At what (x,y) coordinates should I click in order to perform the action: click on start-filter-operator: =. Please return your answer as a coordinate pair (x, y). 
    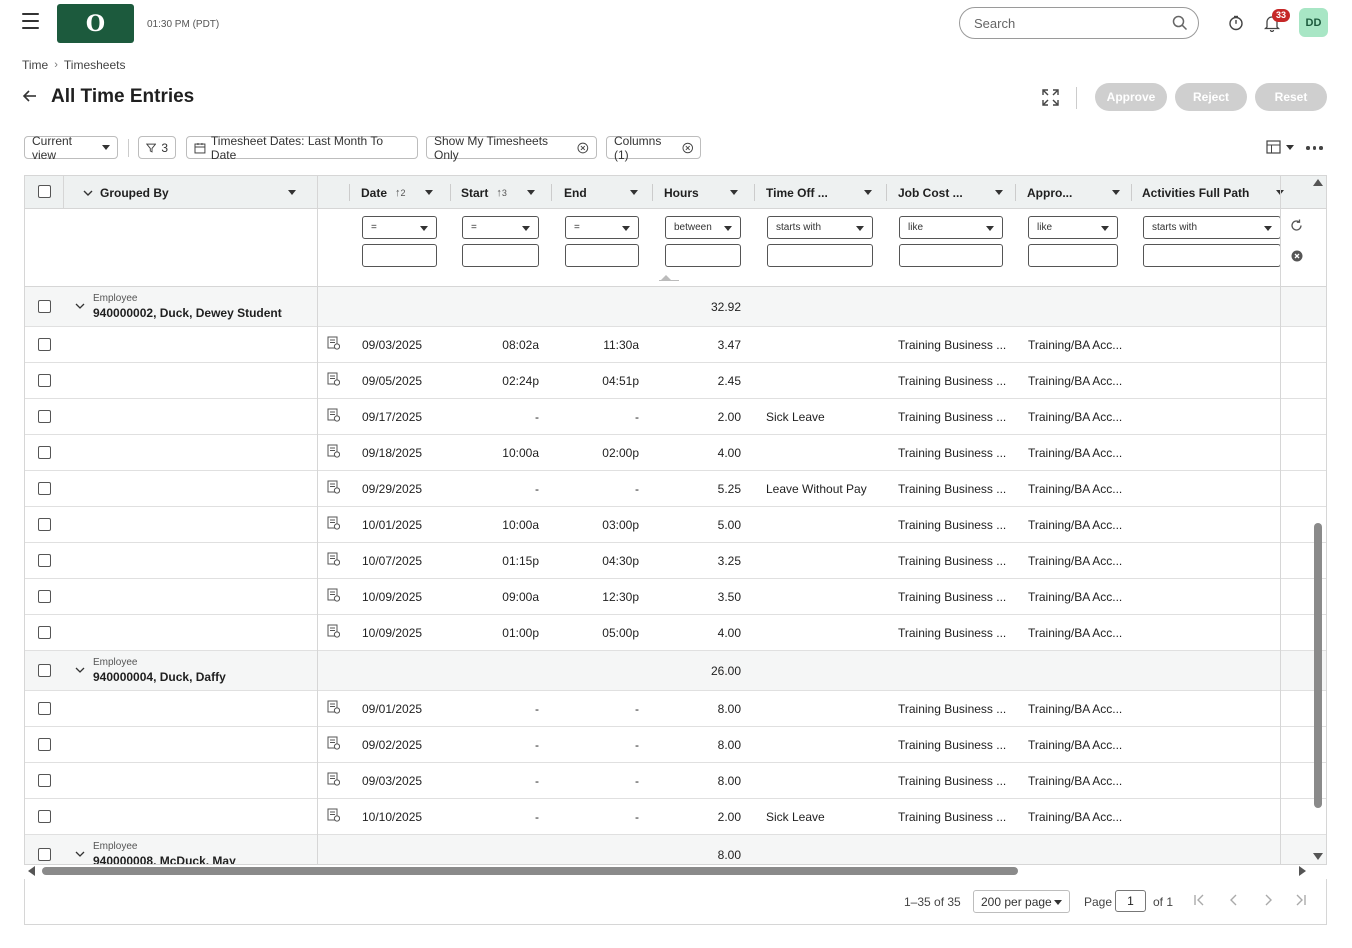
    Looking at the image, I should click on (500, 227).